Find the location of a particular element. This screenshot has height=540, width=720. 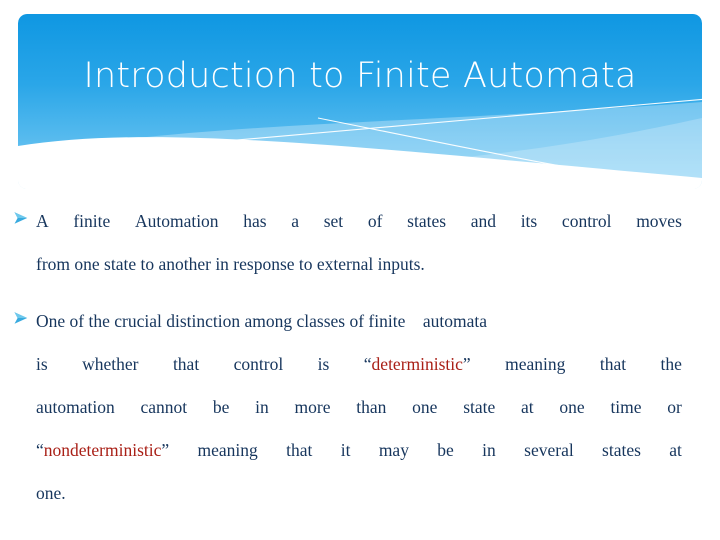

highlight-word: nondeterministic is located at coordinates (102, 450).